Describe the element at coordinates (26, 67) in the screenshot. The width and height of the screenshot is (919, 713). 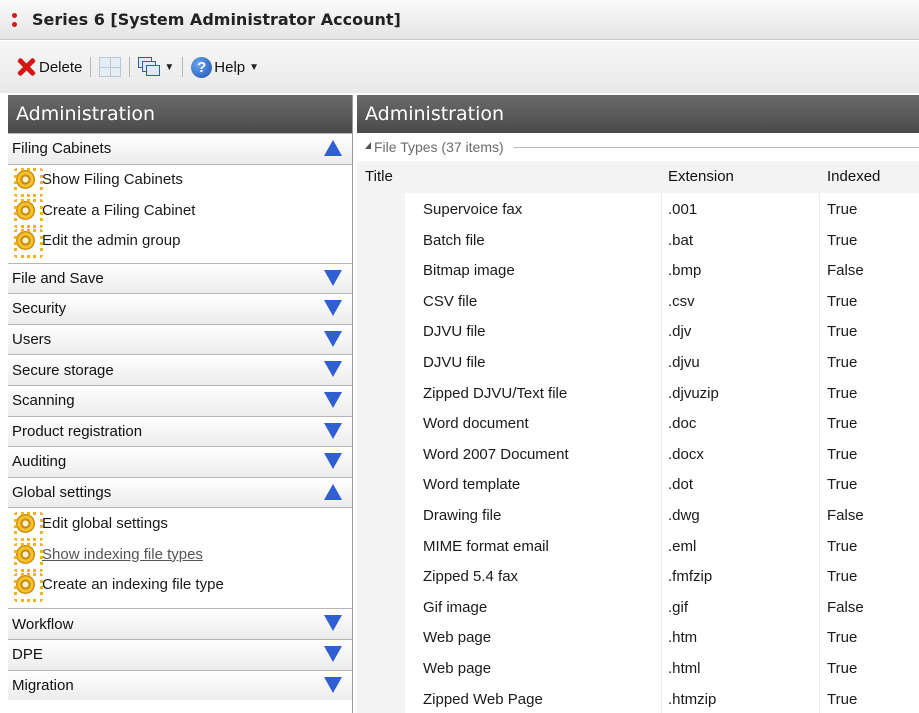
I see `delete-icon` at that location.